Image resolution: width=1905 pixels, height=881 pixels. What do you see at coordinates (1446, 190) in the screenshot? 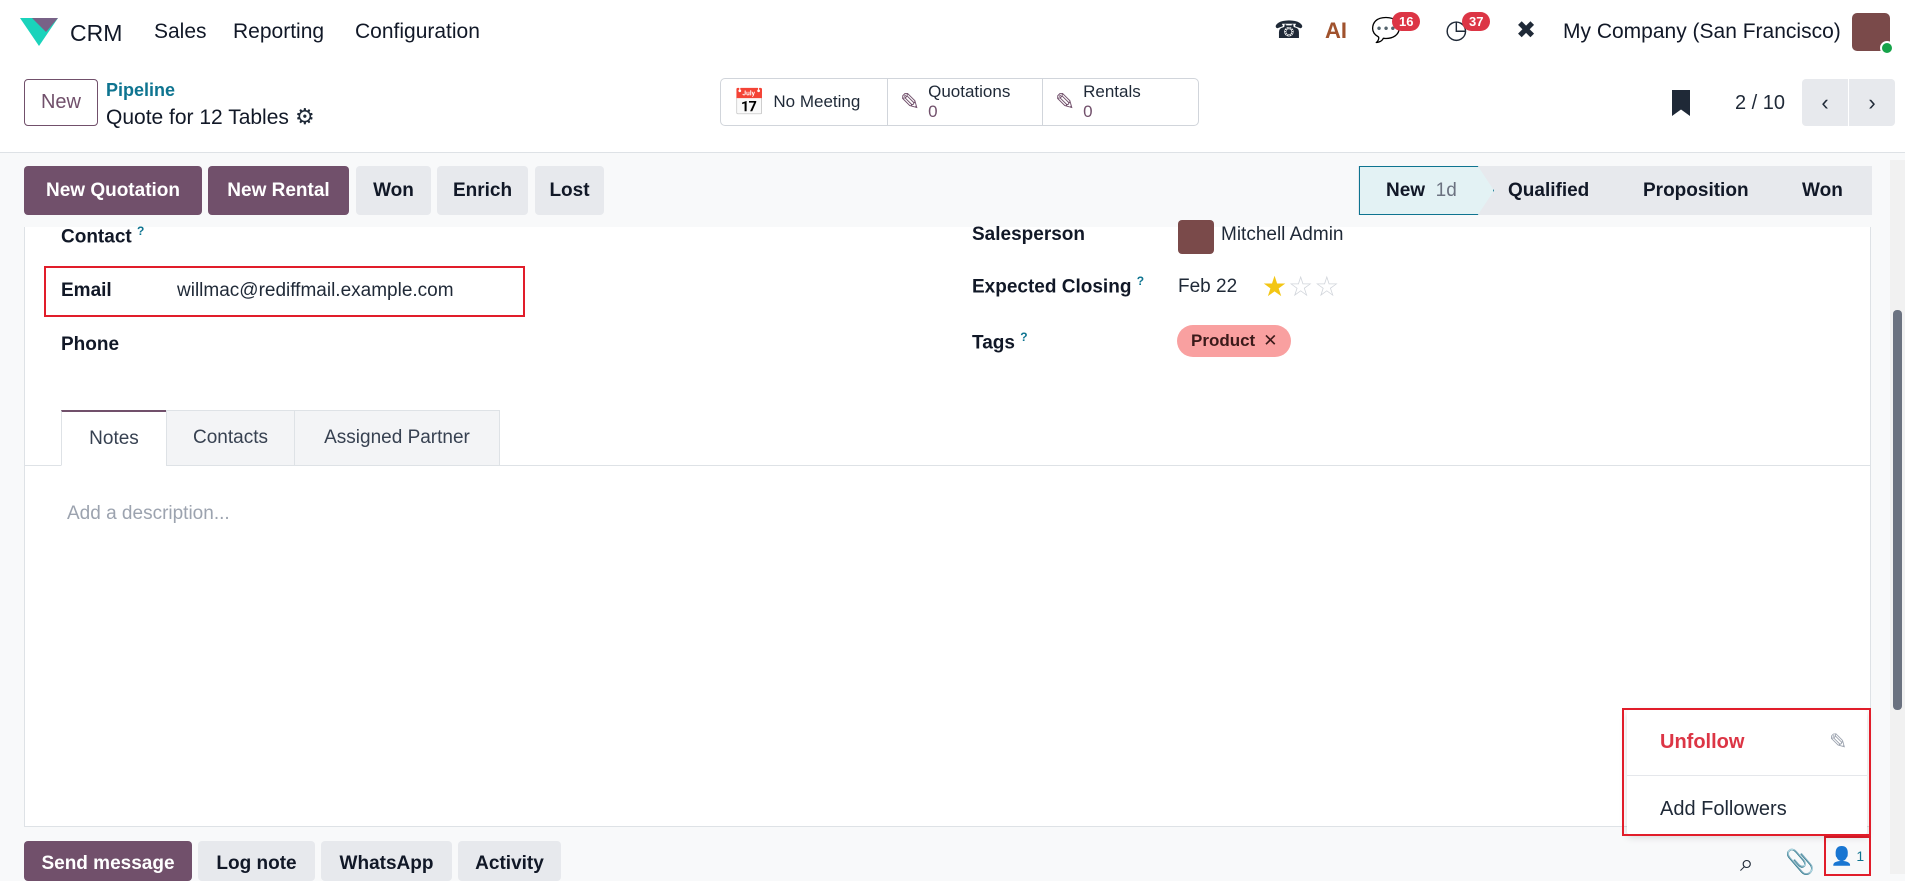
I see `stage-duration: 1d` at bounding box center [1446, 190].